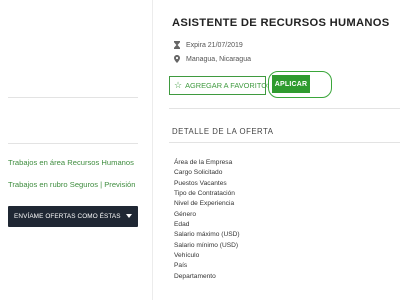 The width and height of the screenshot is (400, 300). Describe the element at coordinates (181, 266) in the screenshot. I see `detail-field: País` at that location.